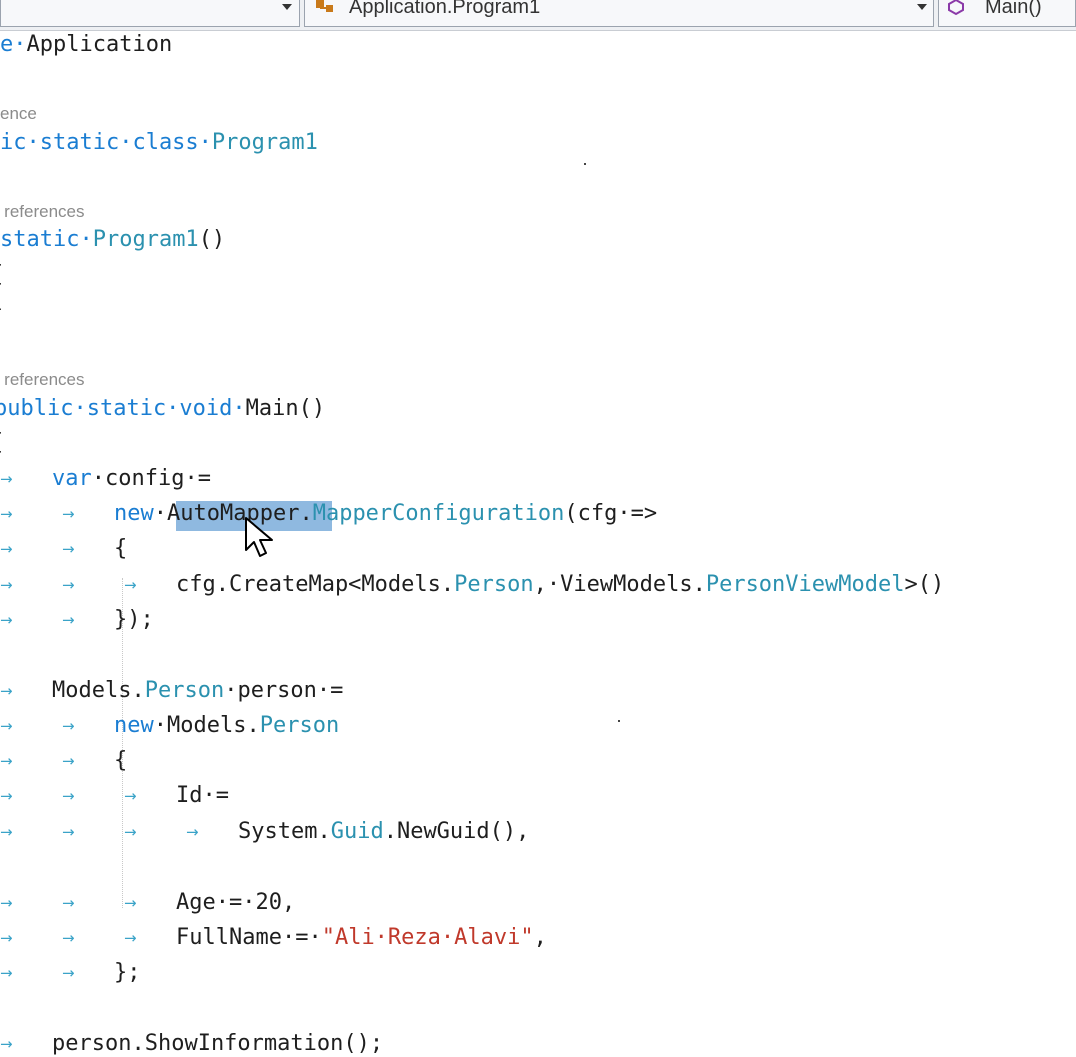 The image size is (1076, 1057). What do you see at coordinates (42, 212) in the screenshot?
I see `codelens-references-ctor: 0 references` at bounding box center [42, 212].